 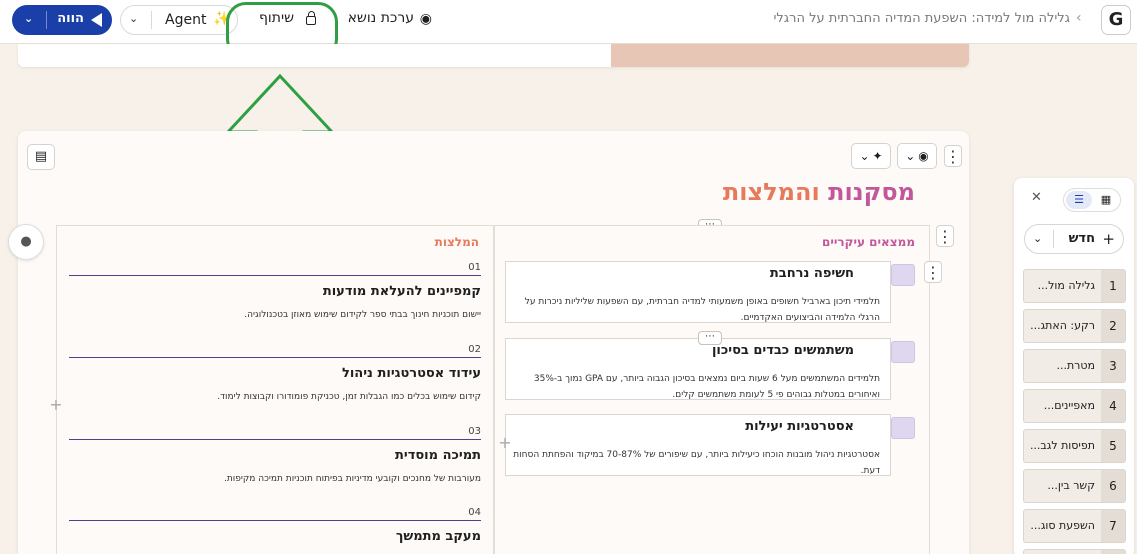 I want to click on slide-number: 4, so click(x=1113, y=406).